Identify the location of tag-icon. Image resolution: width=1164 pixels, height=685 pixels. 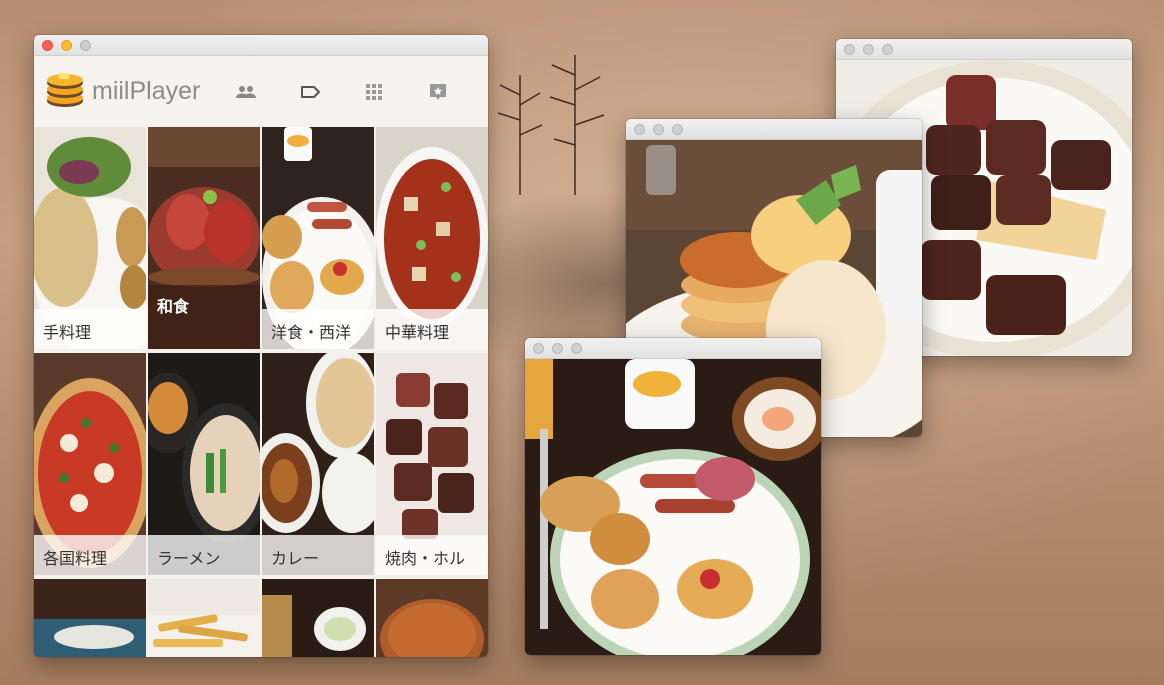
(310, 92).